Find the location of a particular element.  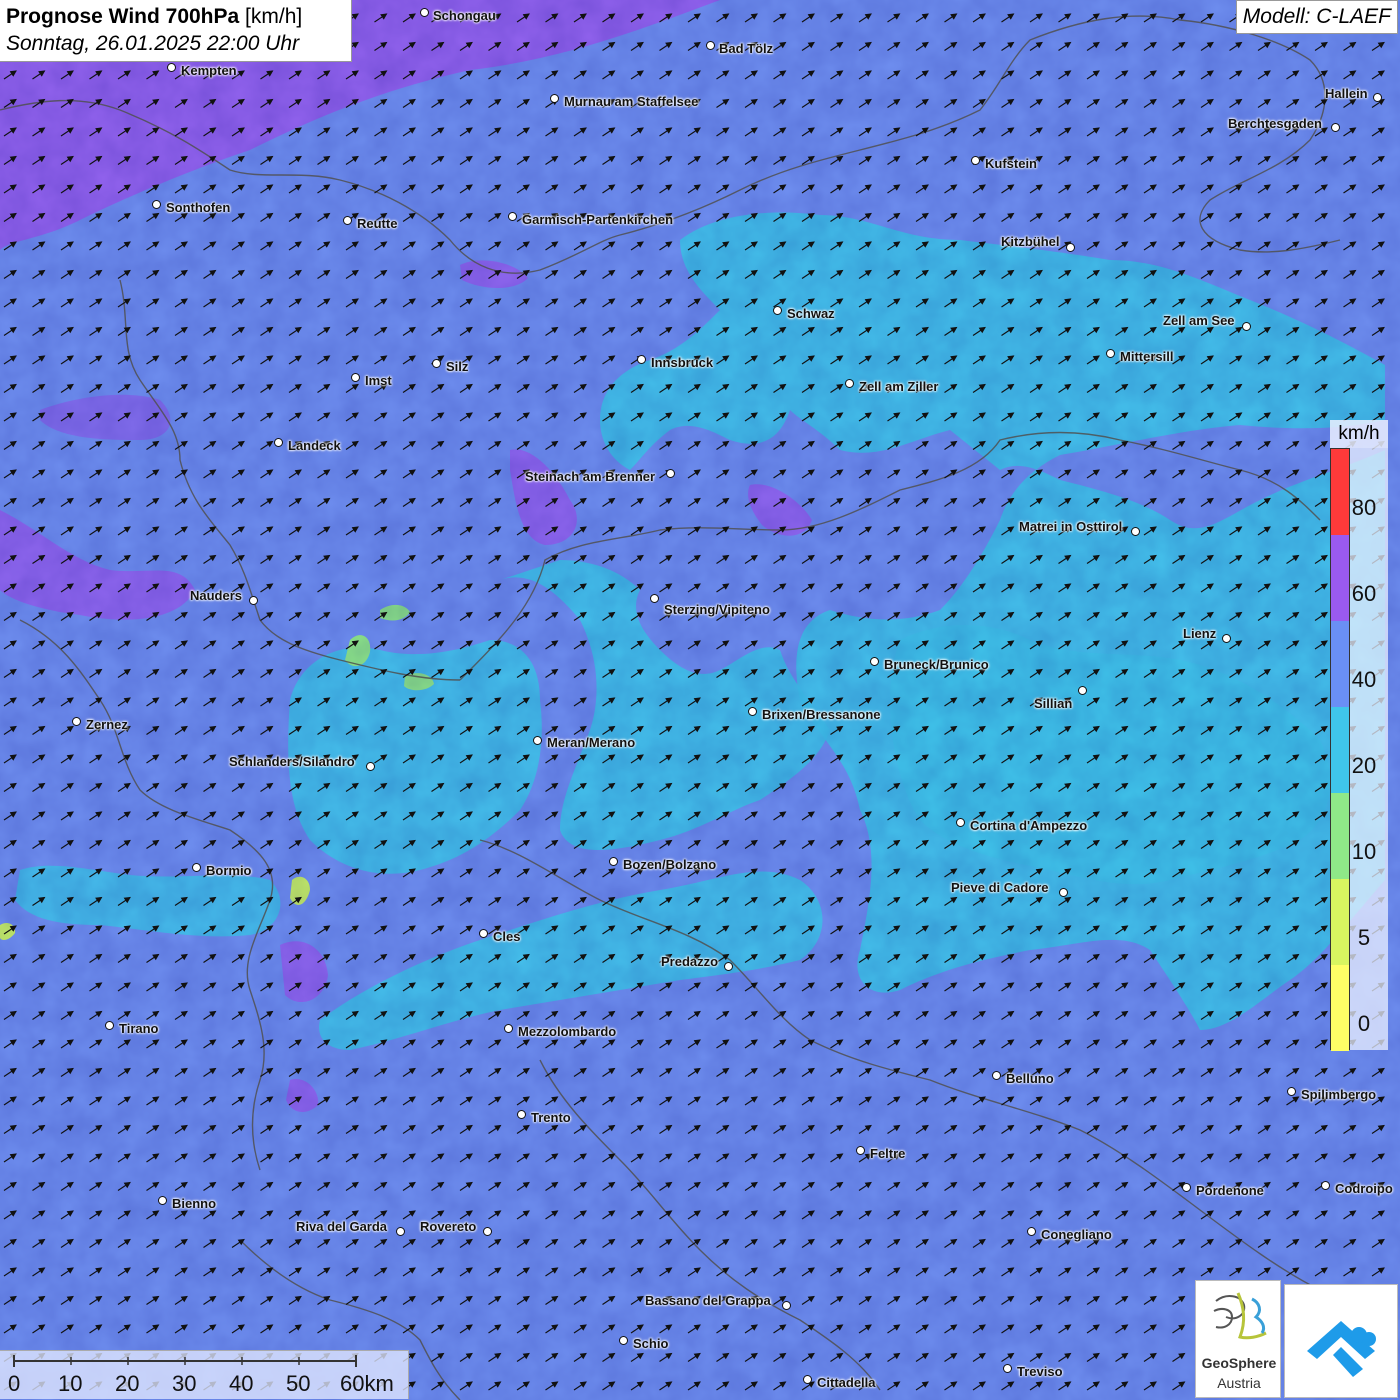

title-main: Prognose Wind 700hPa is located at coordinates (123, 16).